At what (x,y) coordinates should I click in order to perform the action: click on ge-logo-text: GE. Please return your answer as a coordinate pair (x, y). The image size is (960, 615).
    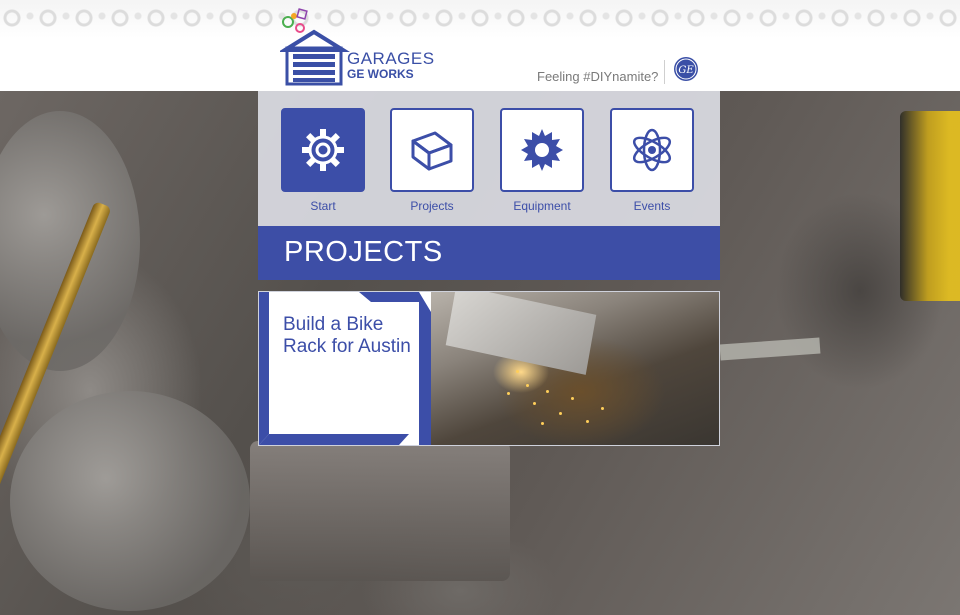
    Looking at the image, I should click on (686, 70).